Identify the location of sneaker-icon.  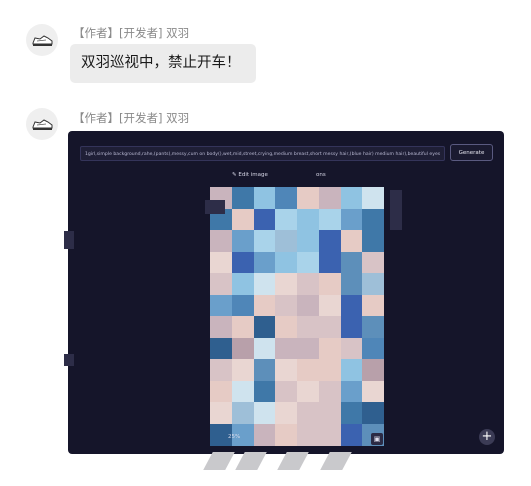
(42, 124).